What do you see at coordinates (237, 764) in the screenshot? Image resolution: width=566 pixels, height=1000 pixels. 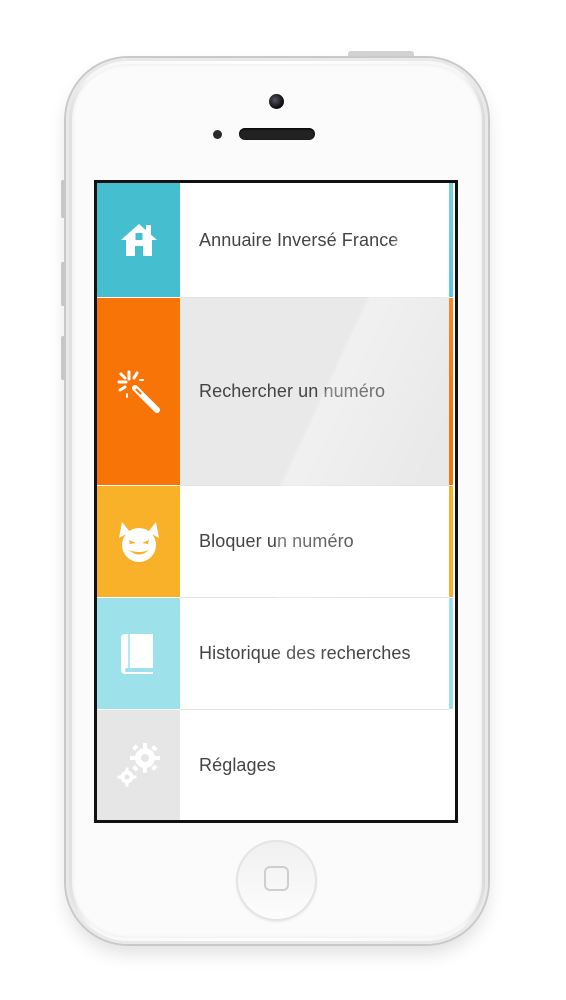 I see `menu-item-label: Réglages` at bounding box center [237, 764].